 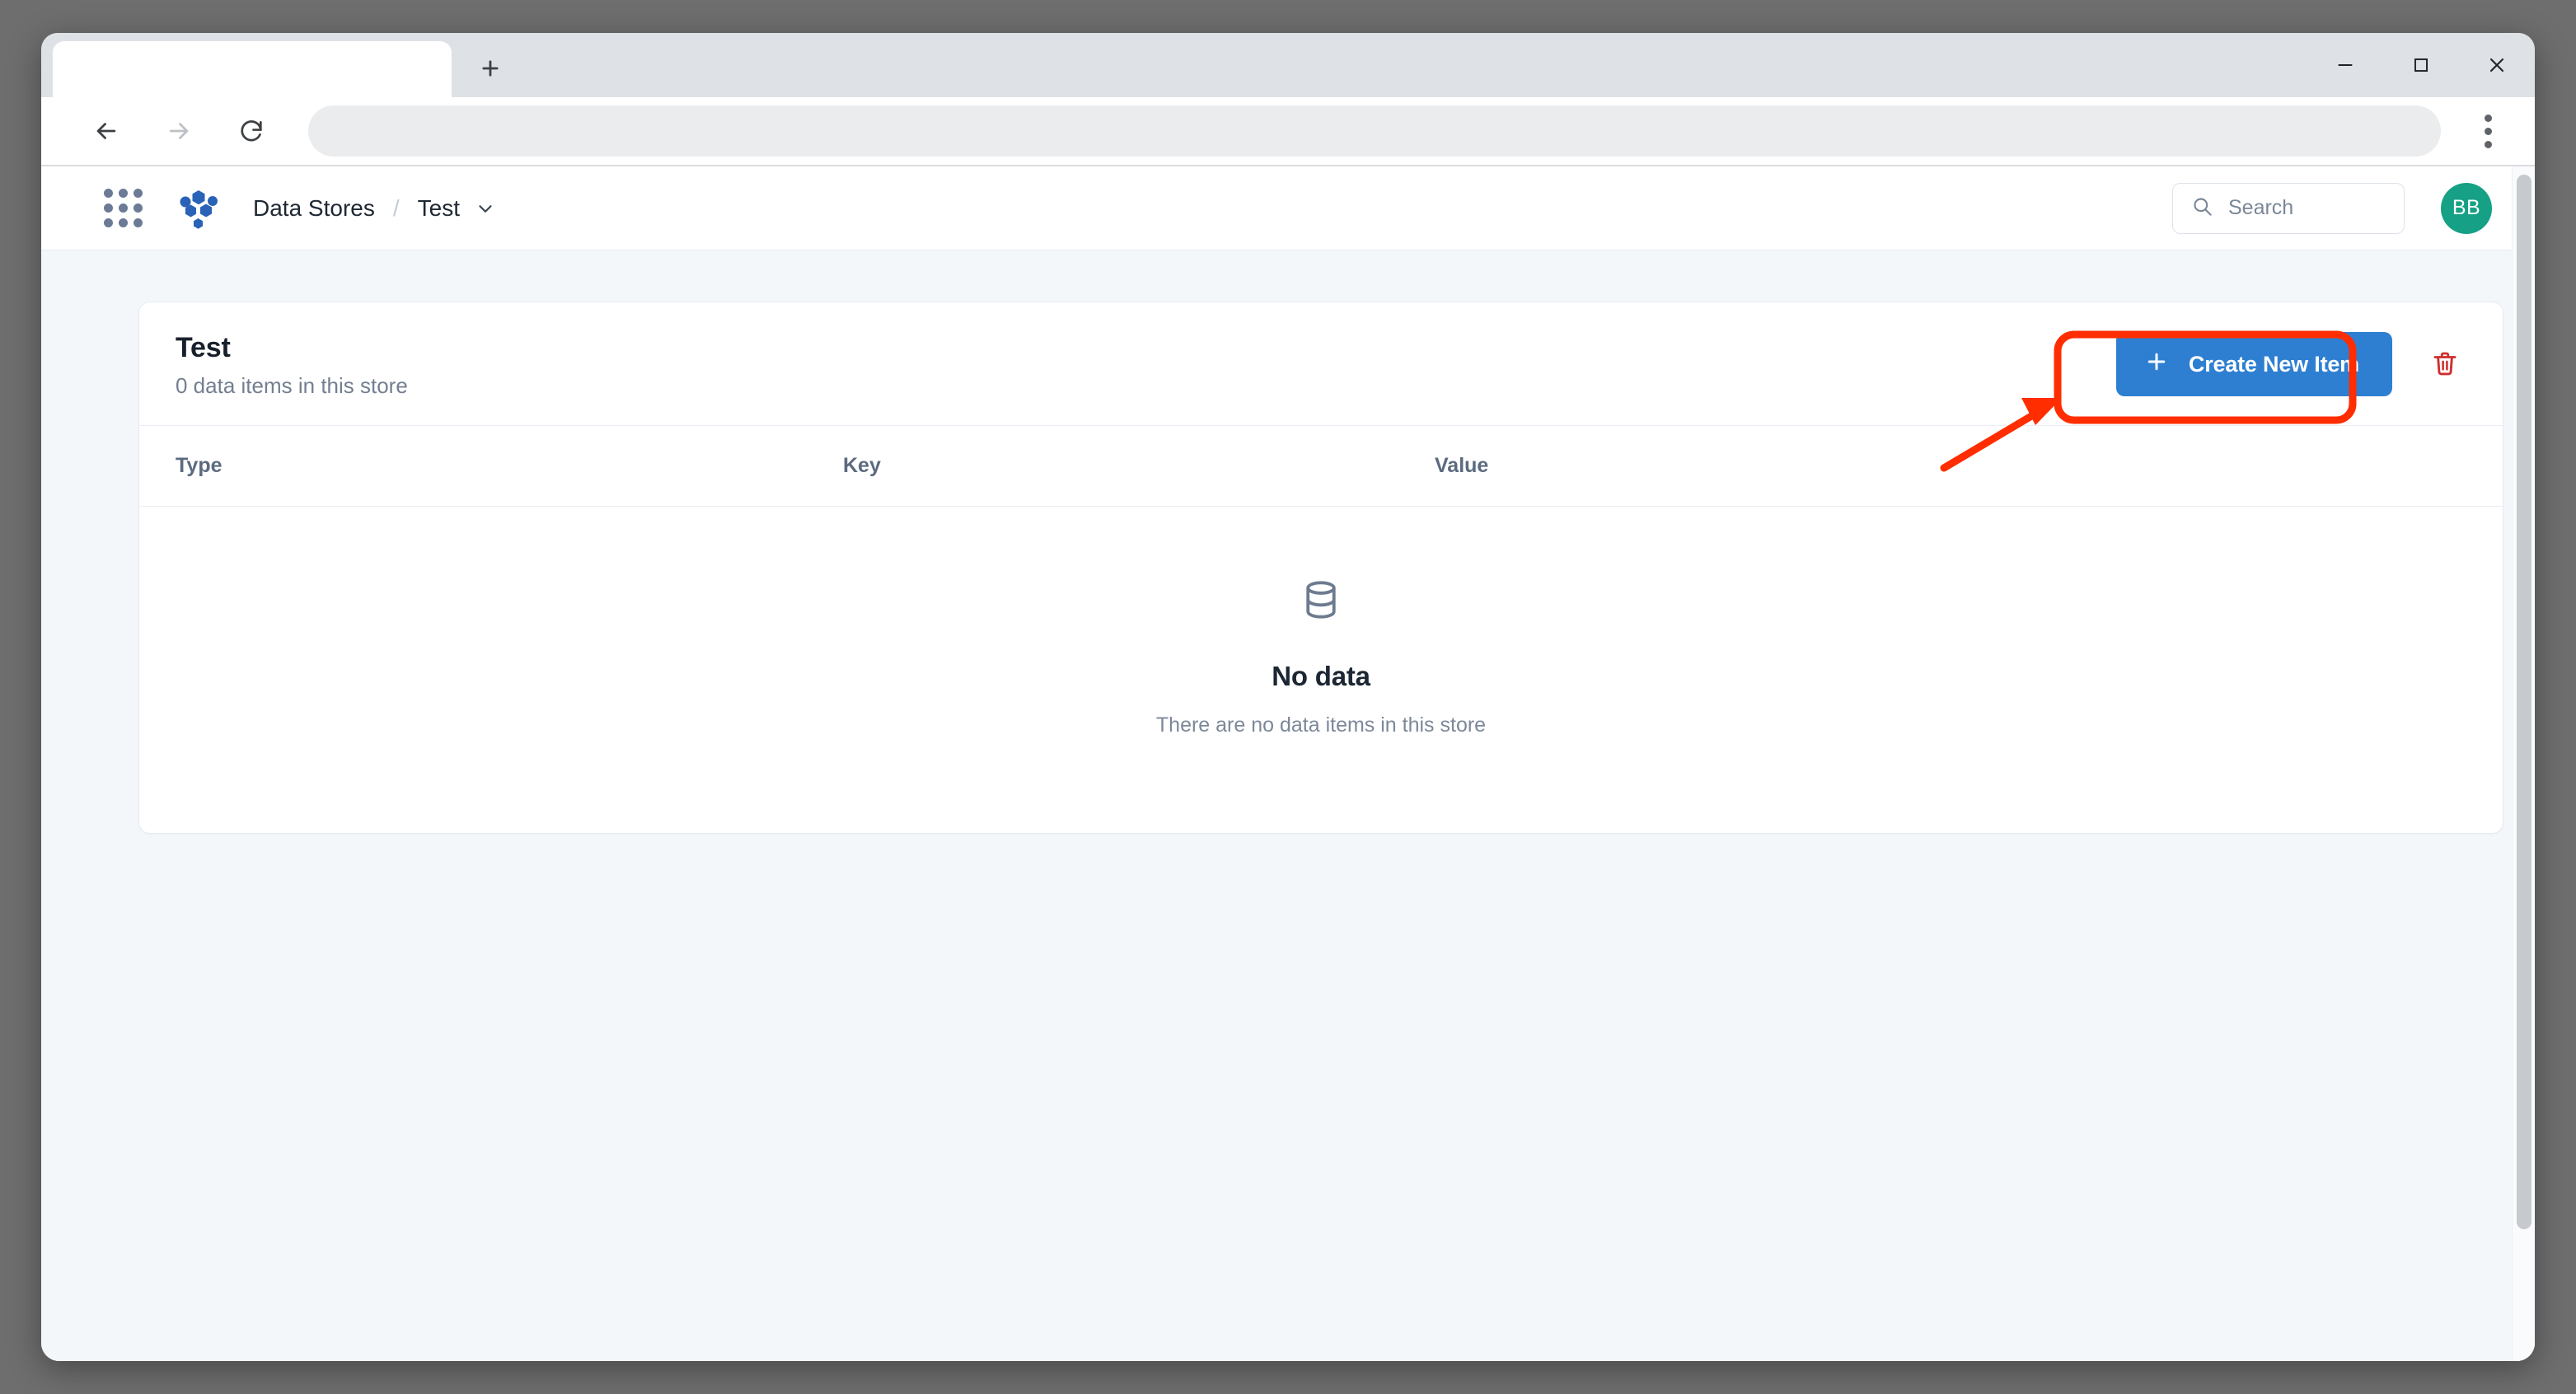 I want to click on maximize-icon, so click(x=2421, y=66).